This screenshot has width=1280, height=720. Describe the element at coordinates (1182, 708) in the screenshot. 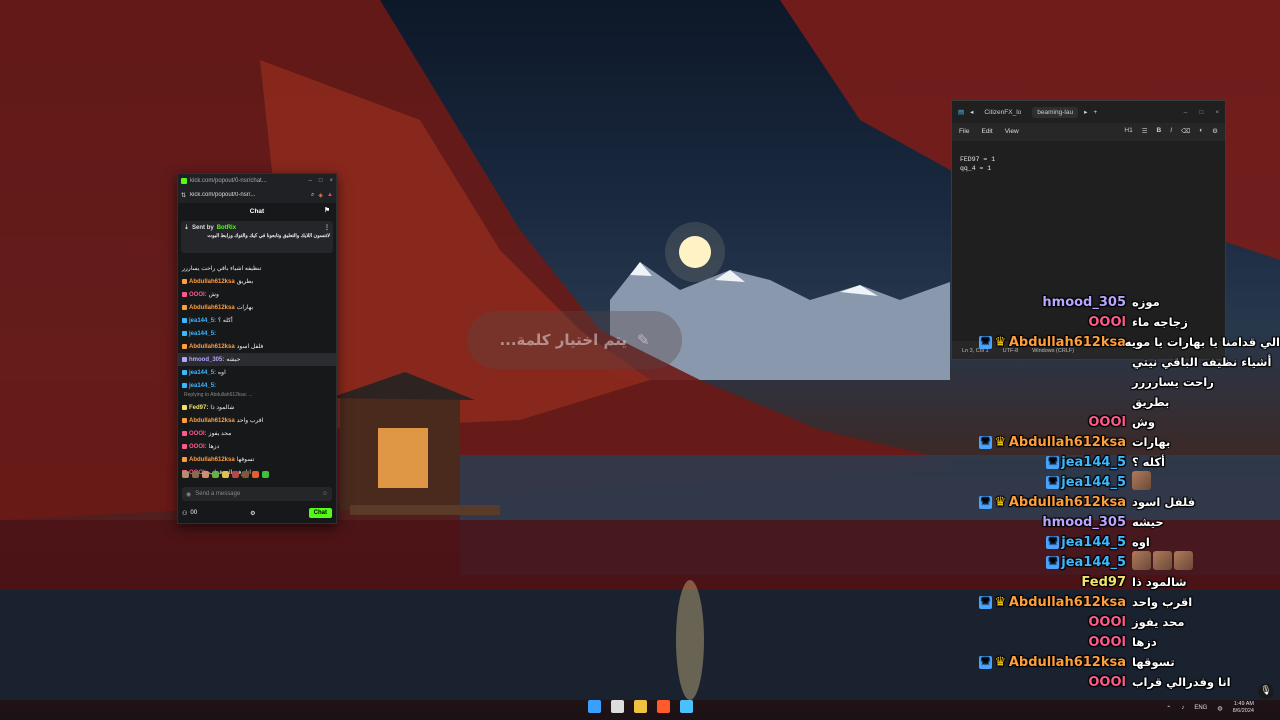

I see `microphone-icon: ♪` at that location.